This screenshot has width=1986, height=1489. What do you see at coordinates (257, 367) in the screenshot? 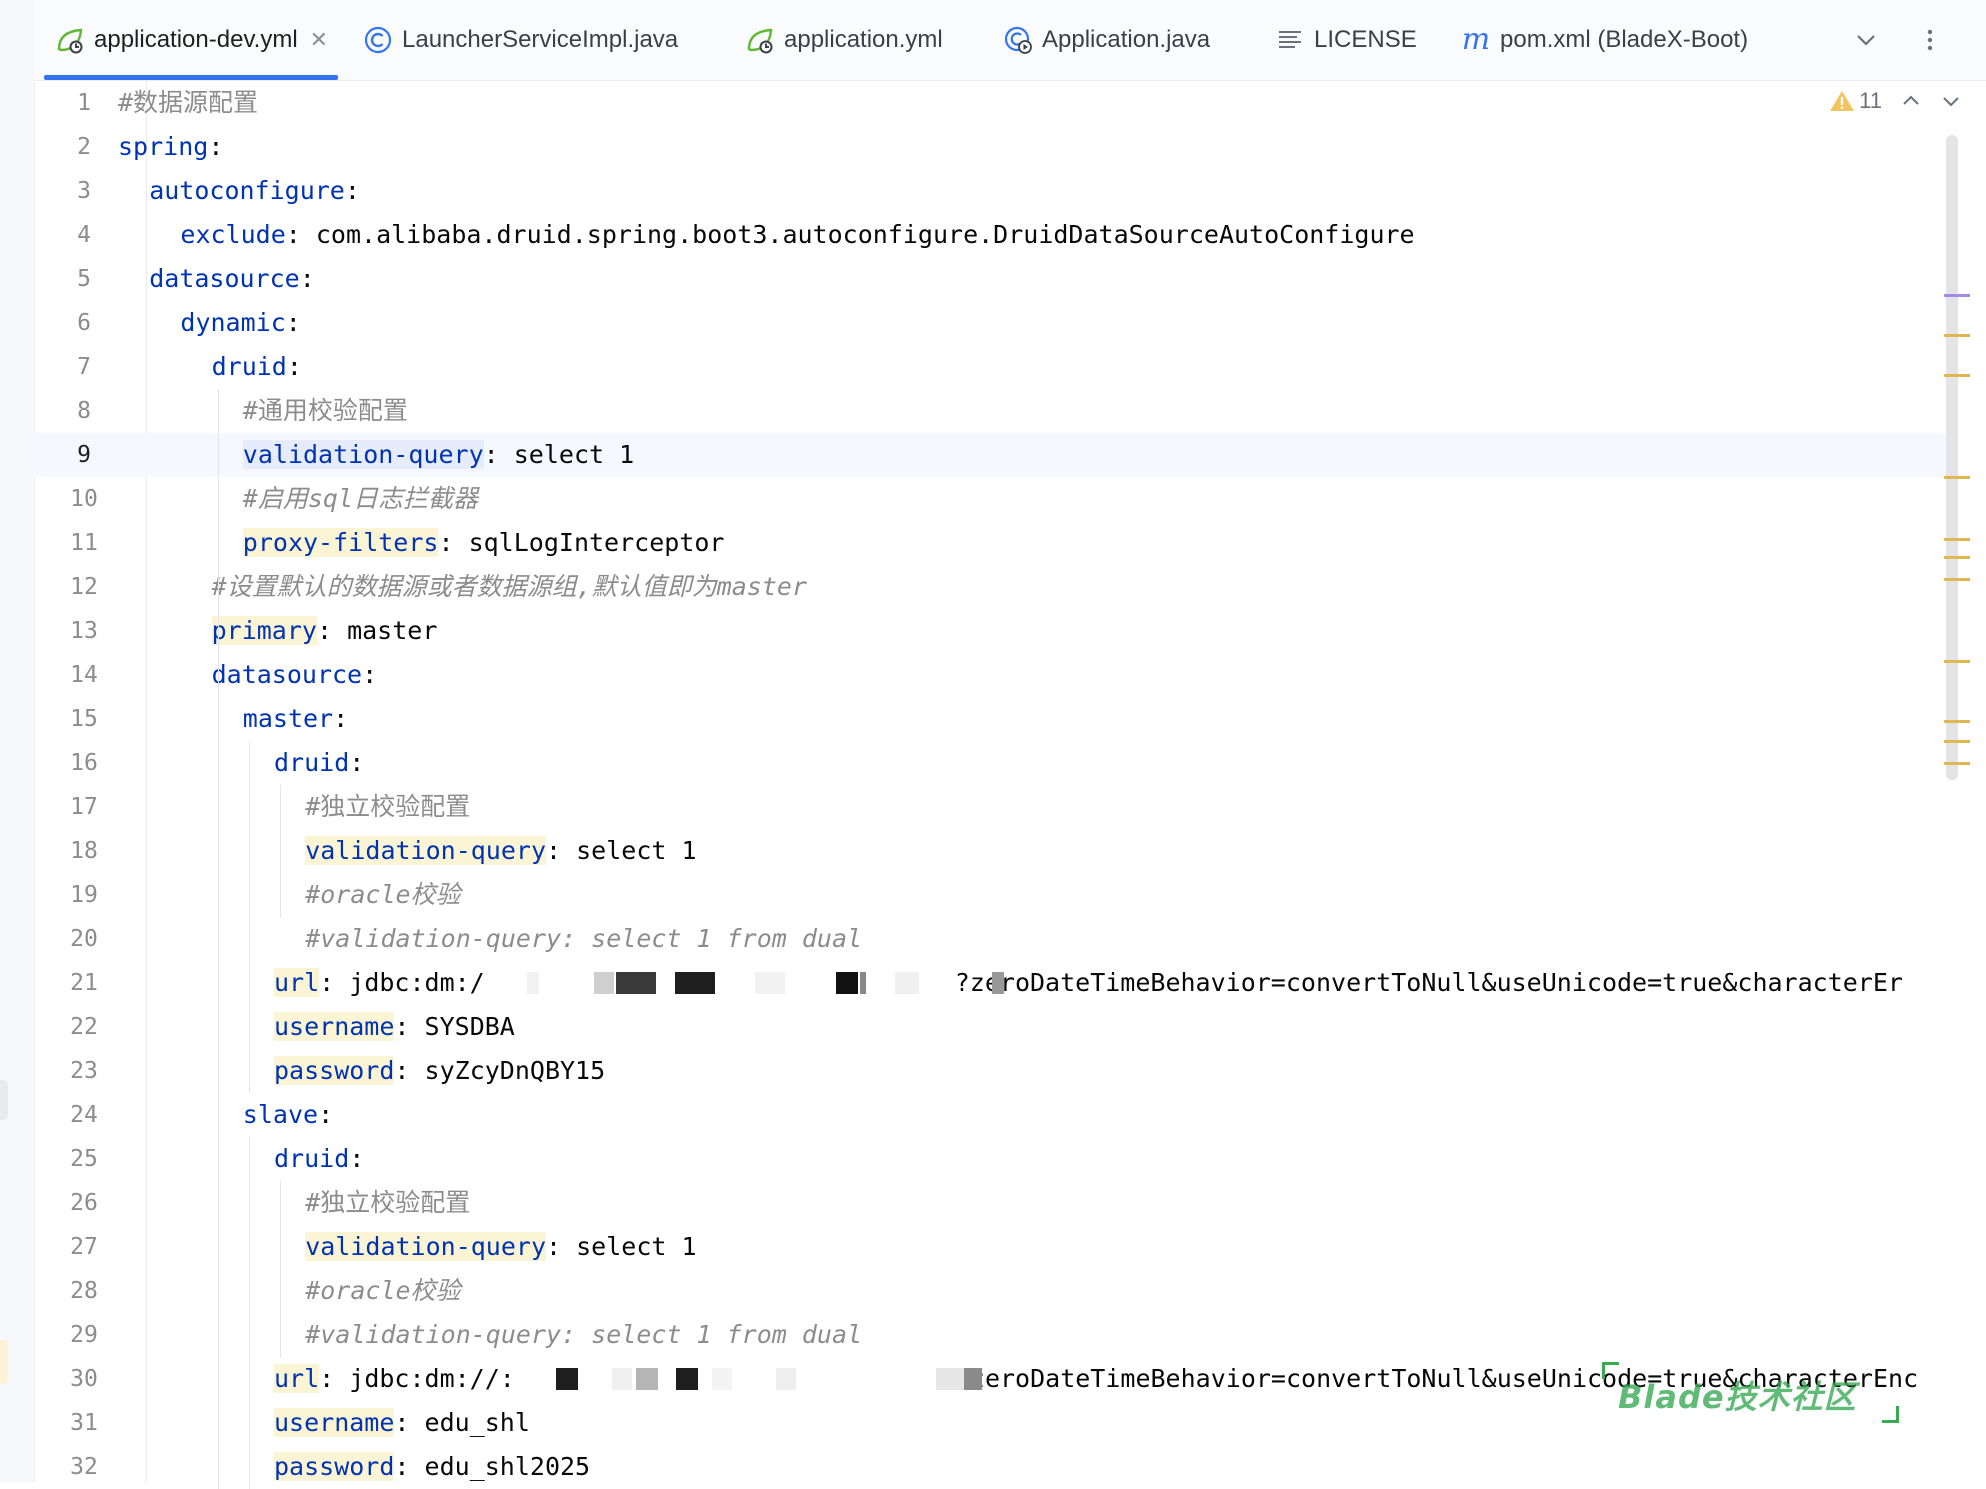
I see `code-text: druid:` at bounding box center [257, 367].